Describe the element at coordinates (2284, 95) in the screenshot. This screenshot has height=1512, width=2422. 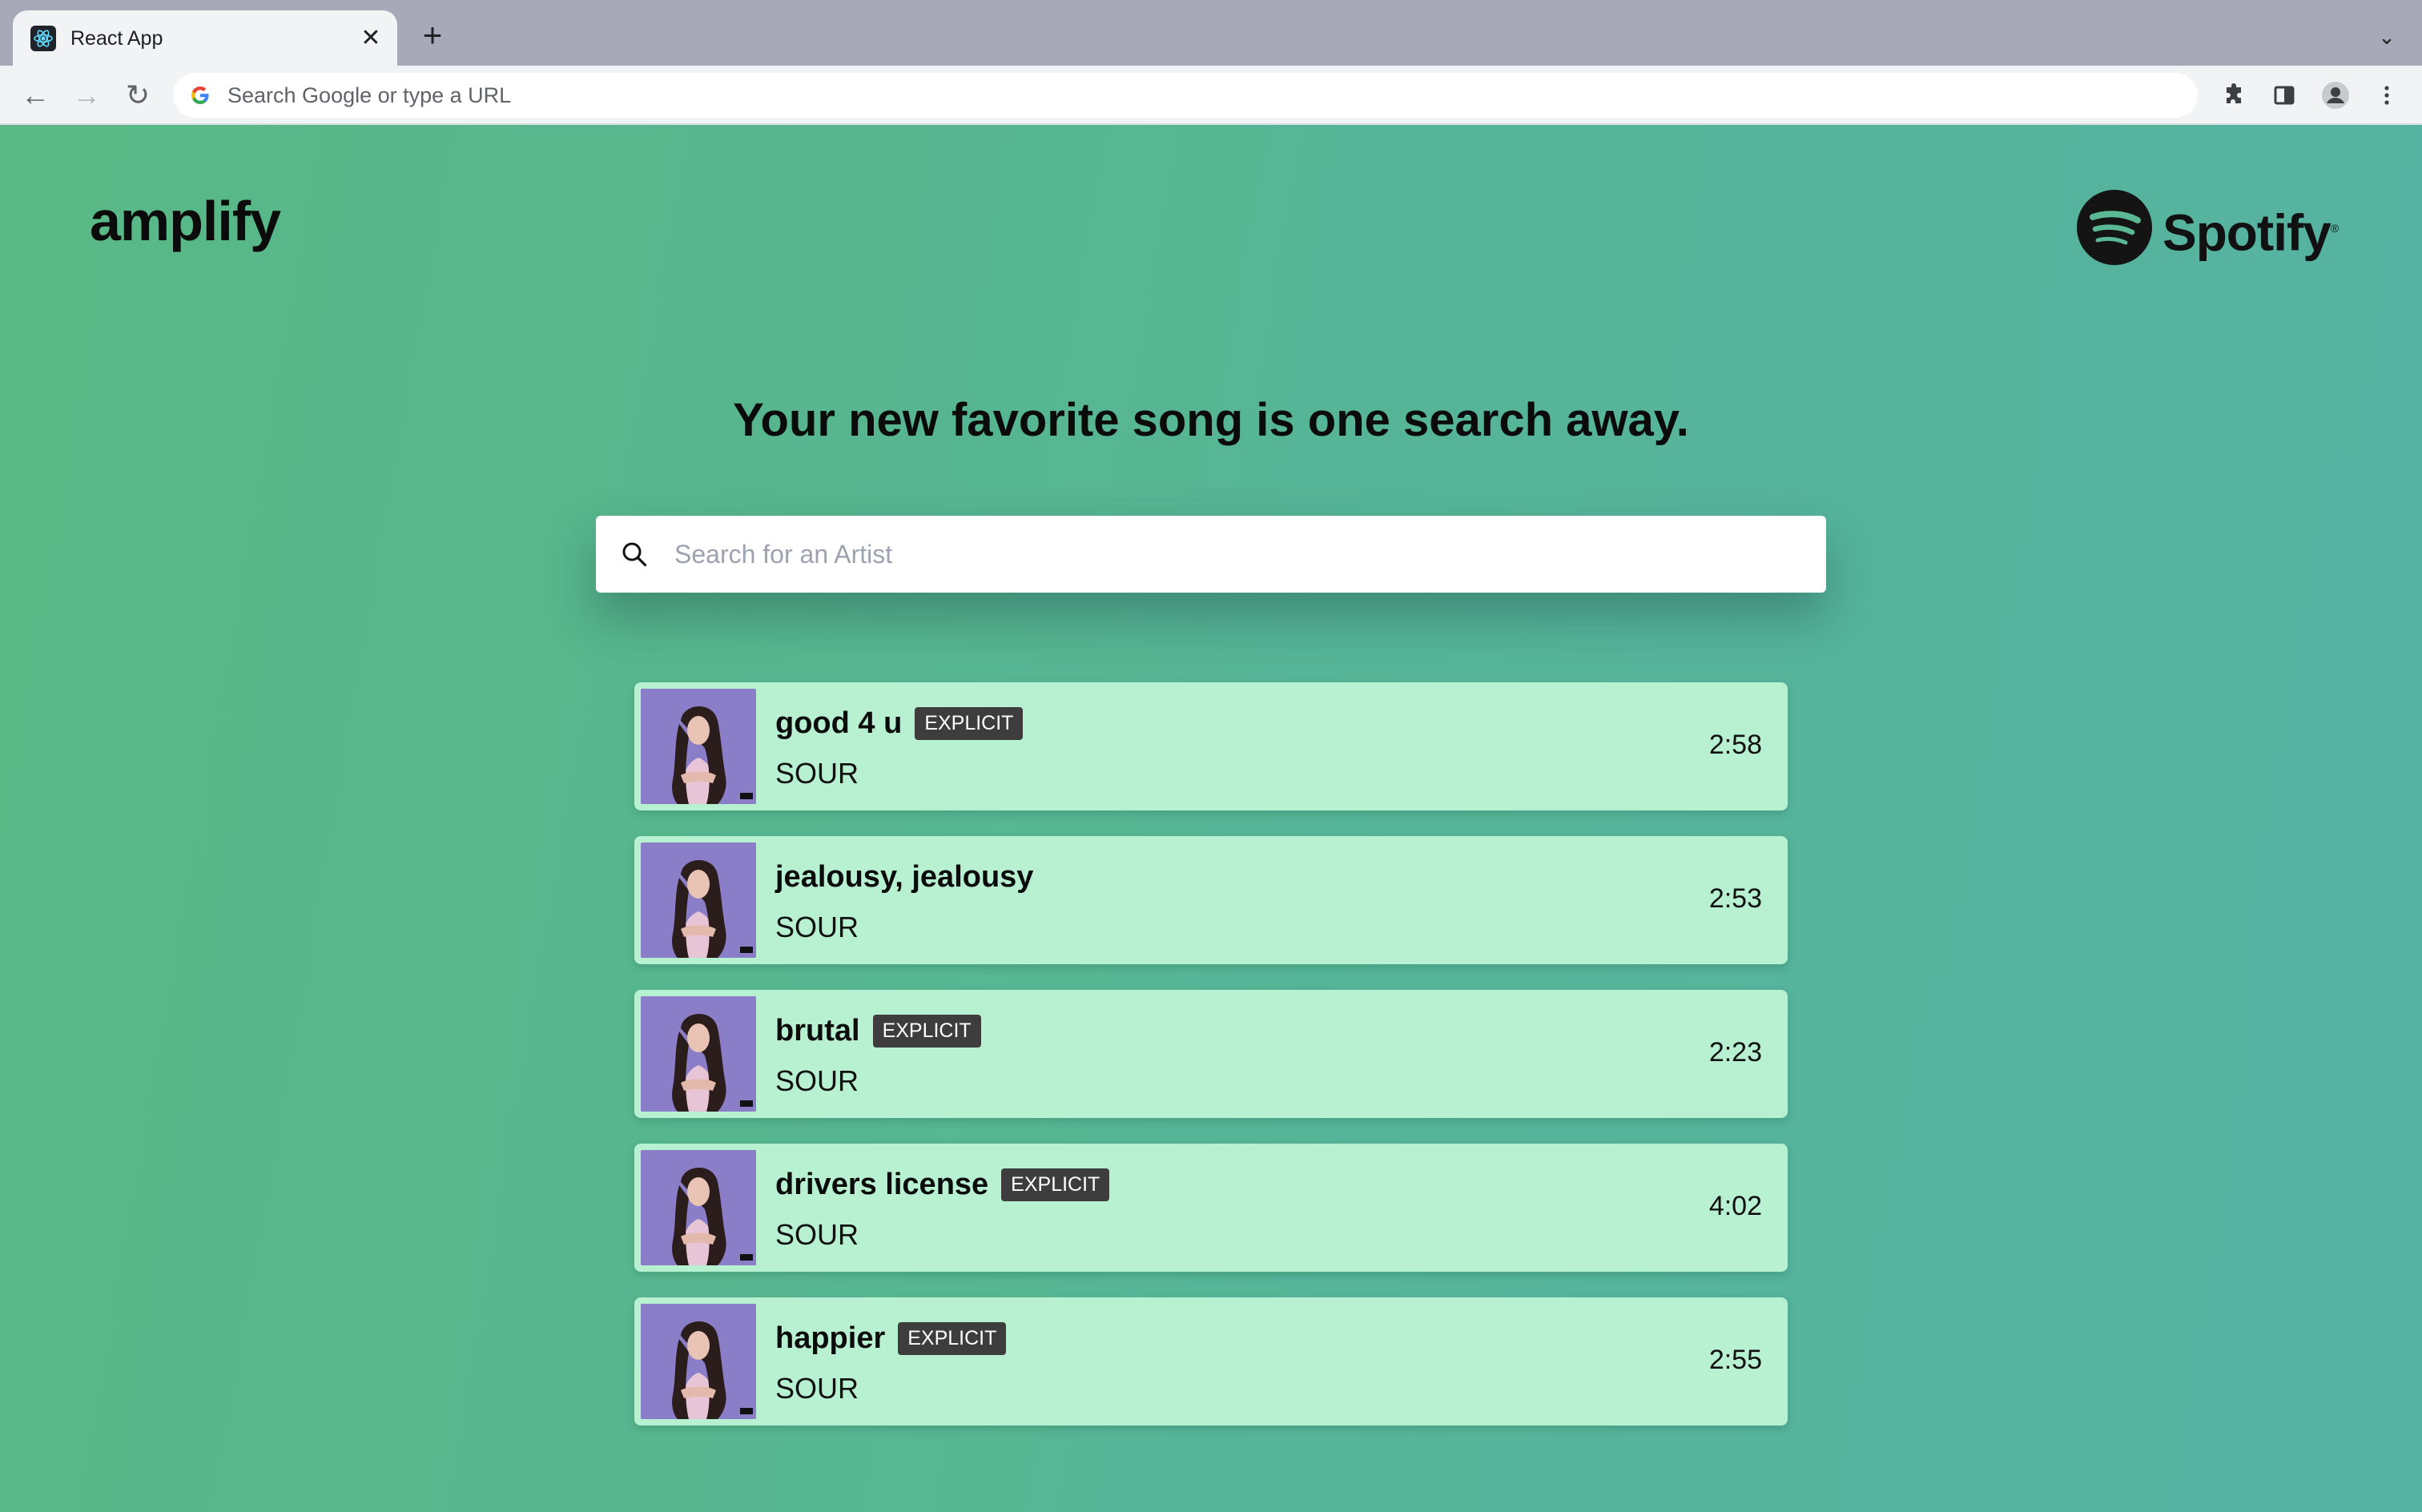
I see `side-panel-icon` at that location.